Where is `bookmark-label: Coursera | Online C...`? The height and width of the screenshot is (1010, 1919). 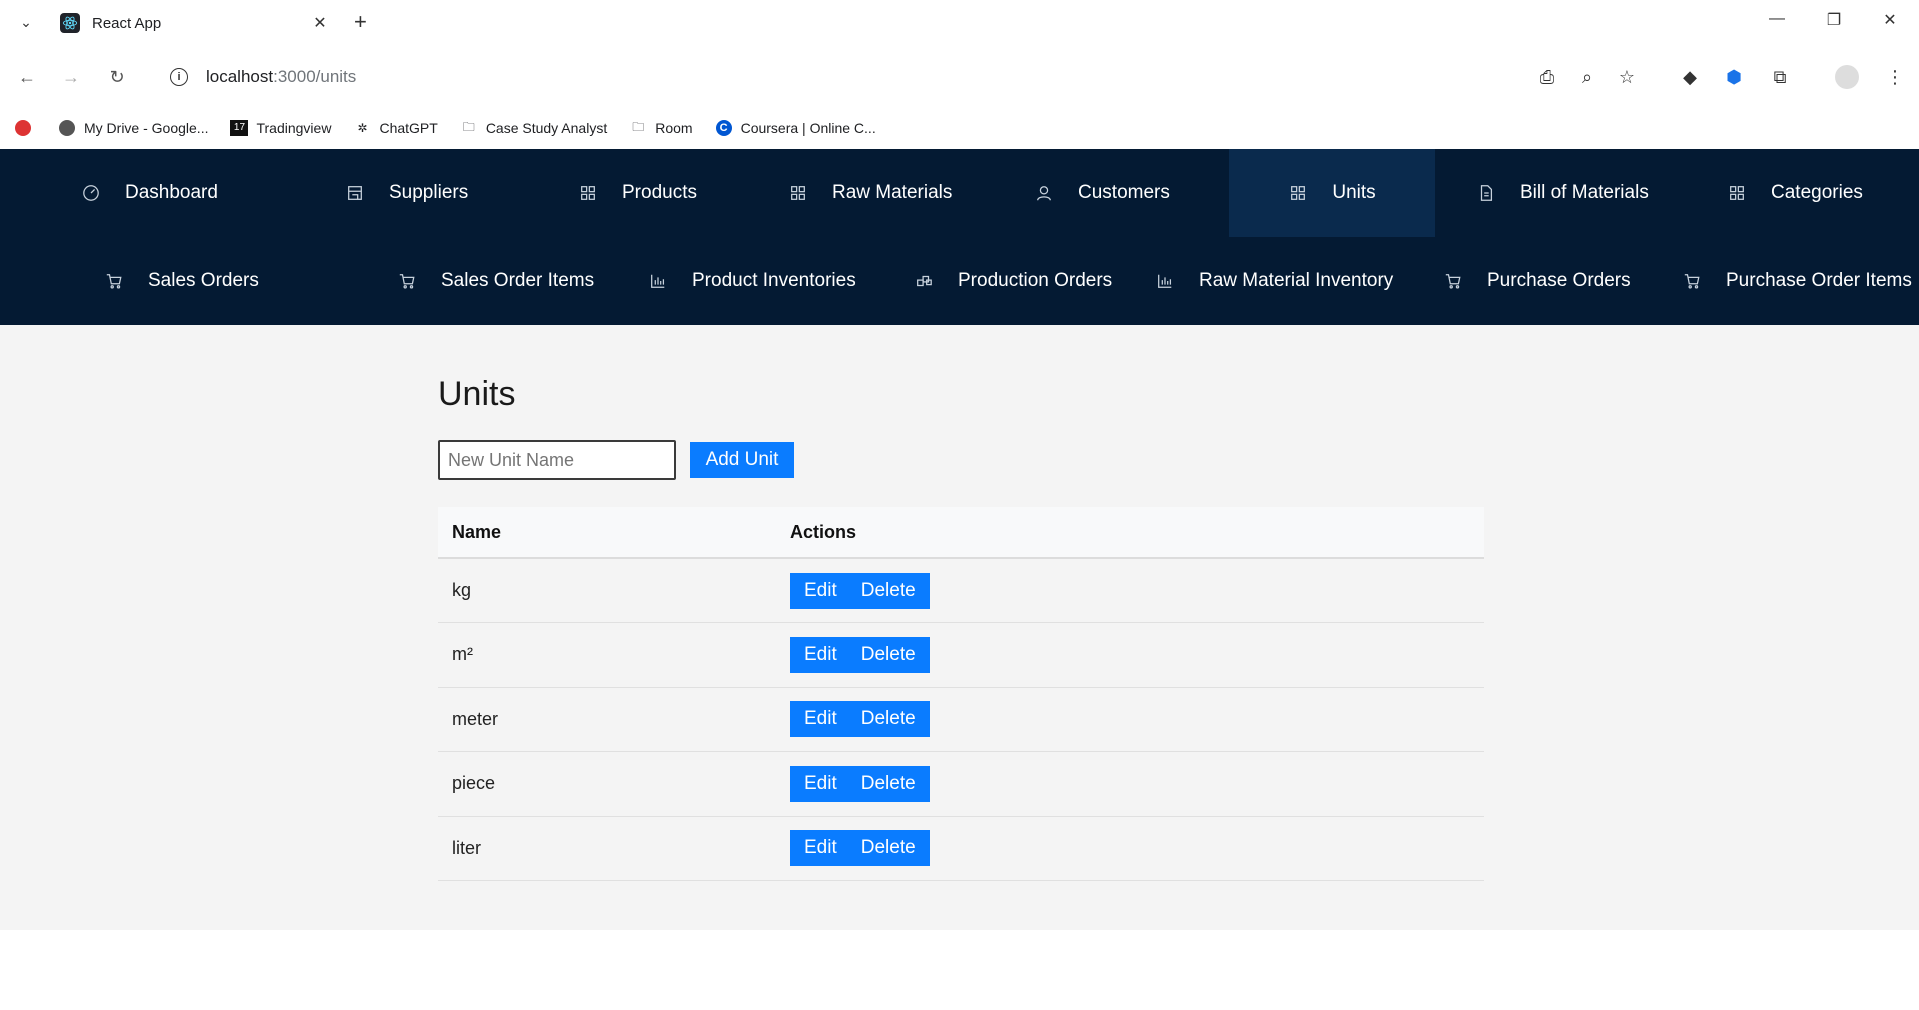
bookmark-label: Coursera | Online C... is located at coordinates (808, 128).